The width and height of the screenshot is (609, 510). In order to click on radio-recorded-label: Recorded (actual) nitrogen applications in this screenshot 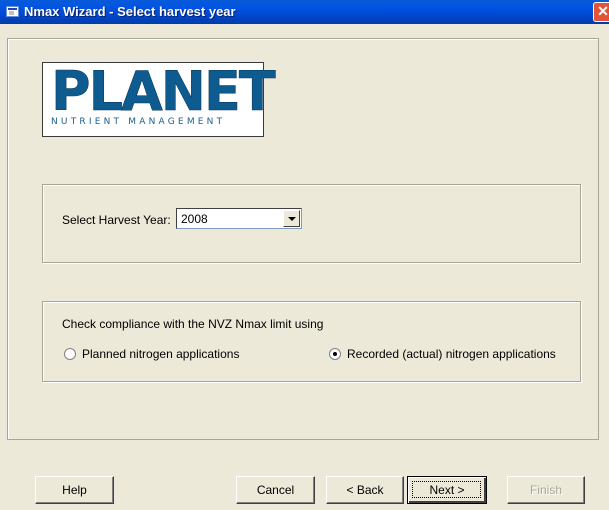, I will do `click(451, 354)`.